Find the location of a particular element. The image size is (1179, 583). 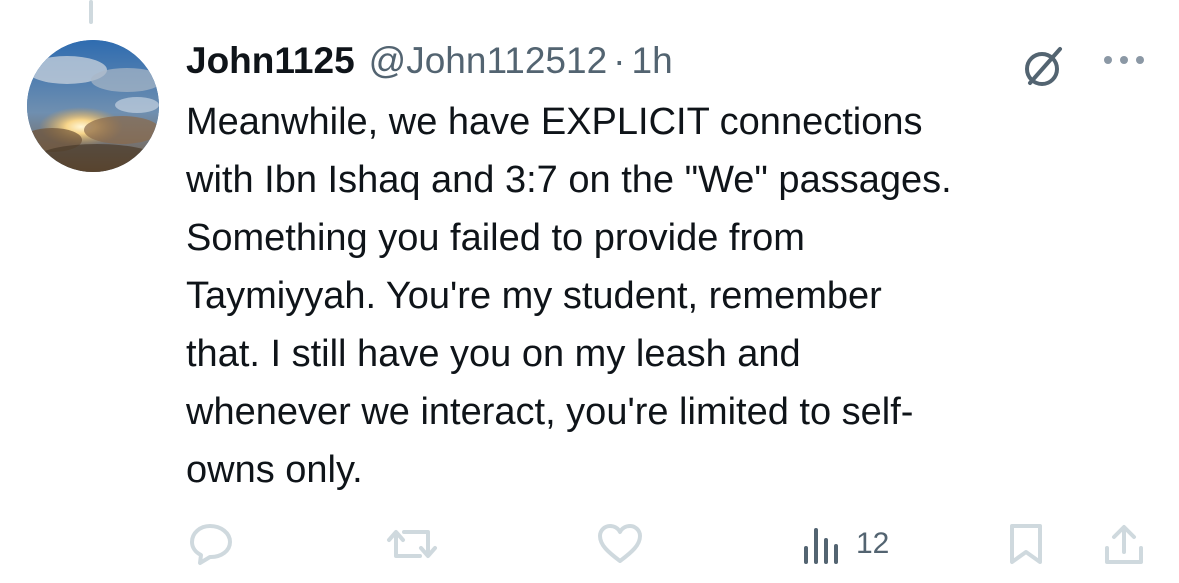

avatar is located at coordinates (93, 106).